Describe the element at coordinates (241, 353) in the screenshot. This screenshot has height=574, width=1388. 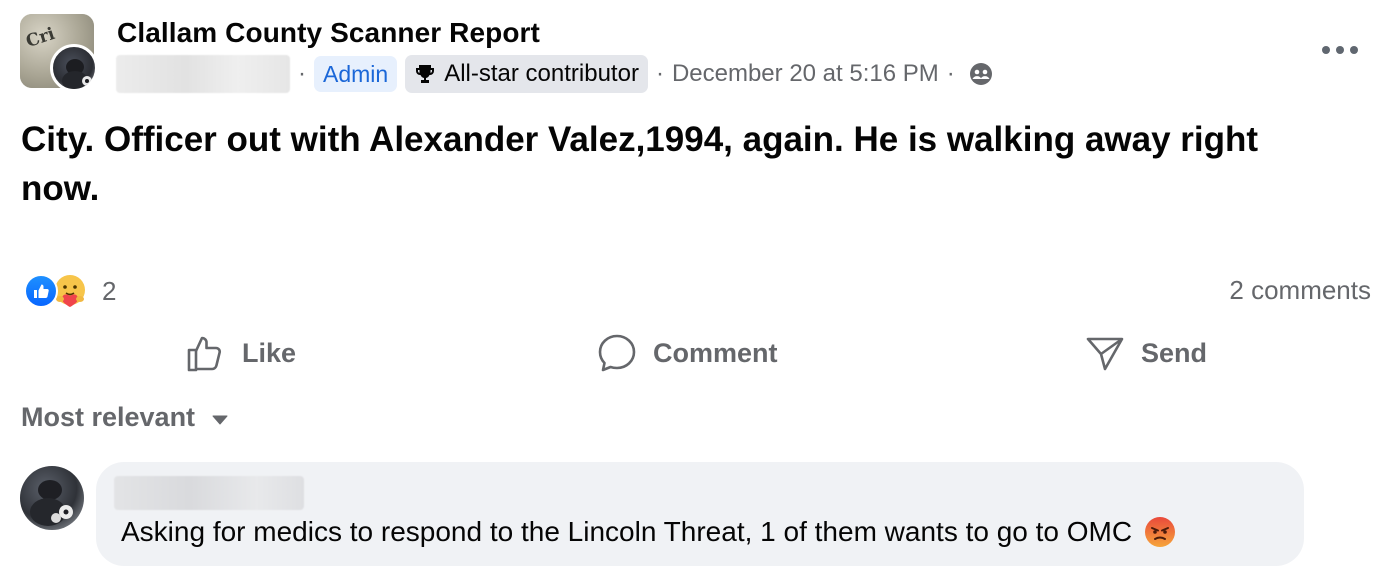
I see `like-button: Like` at that location.